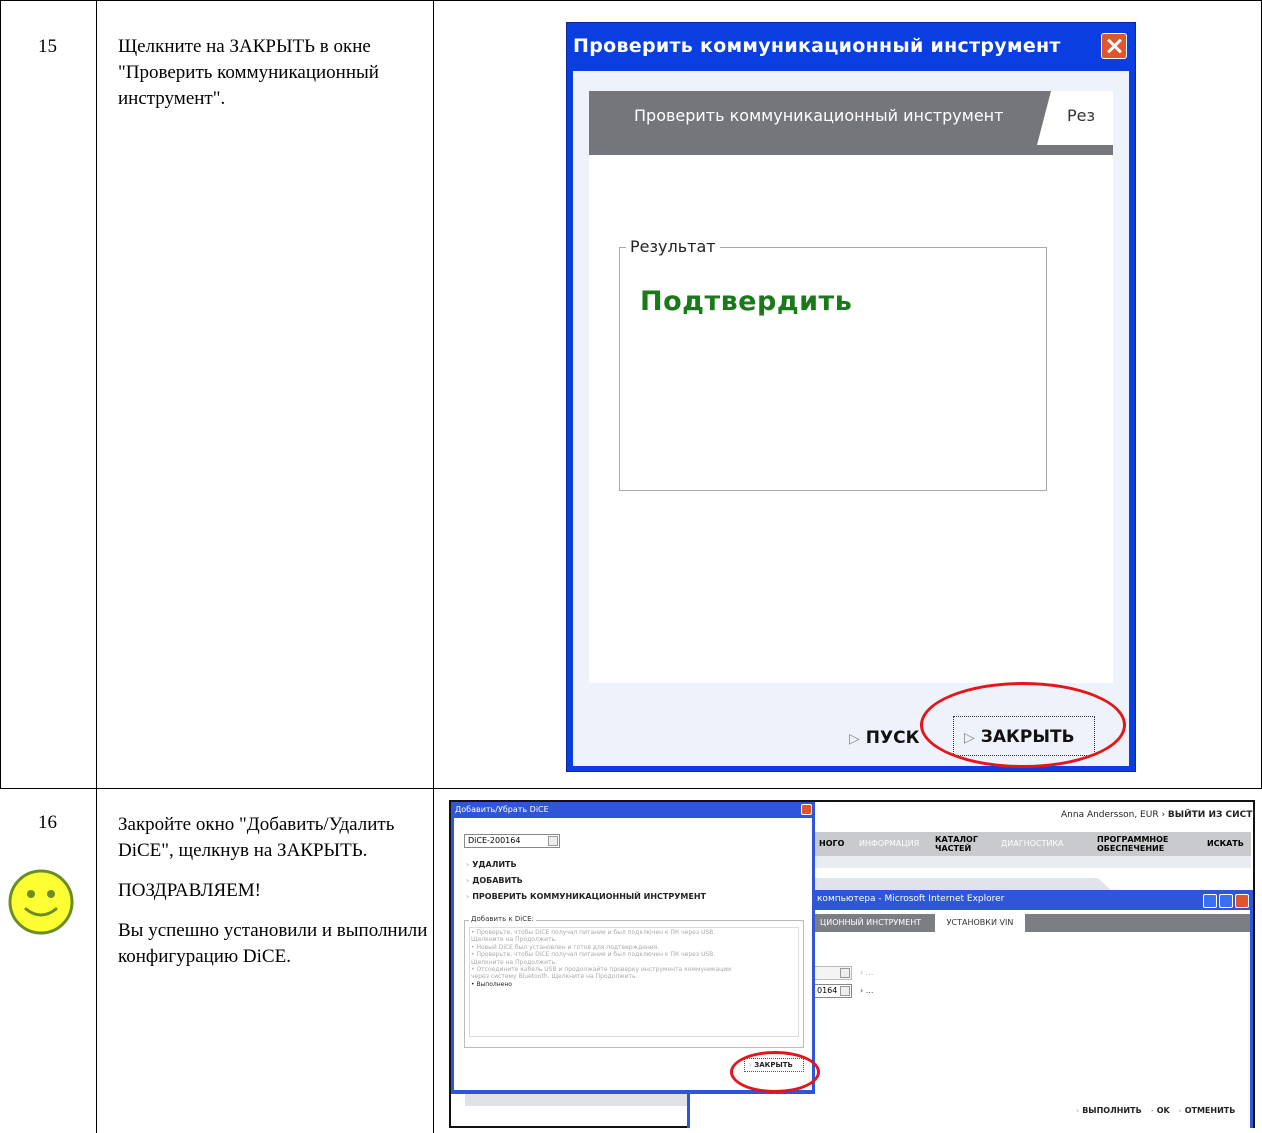  What do you see at coordinates (494, 840) in the screenshot?
I see `select-value: DiCE-200164` at bounding box center [494, 840].